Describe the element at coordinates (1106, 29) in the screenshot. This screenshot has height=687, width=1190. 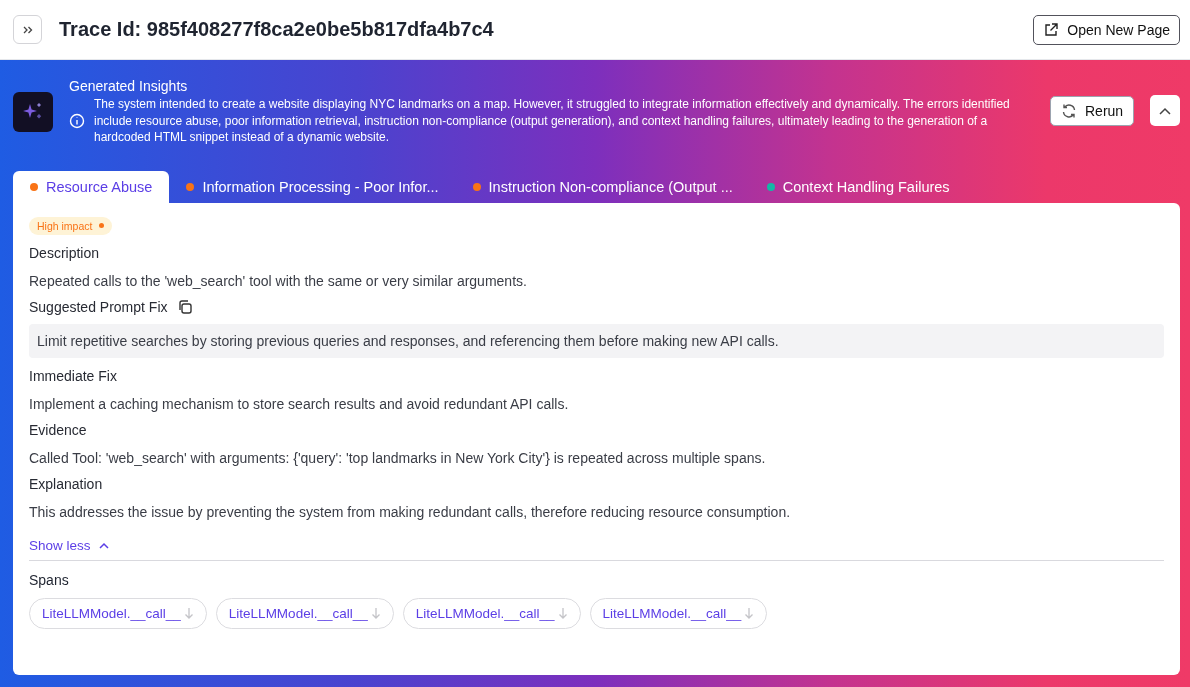
I see `open-new-page-button: Open New Page` at that location.